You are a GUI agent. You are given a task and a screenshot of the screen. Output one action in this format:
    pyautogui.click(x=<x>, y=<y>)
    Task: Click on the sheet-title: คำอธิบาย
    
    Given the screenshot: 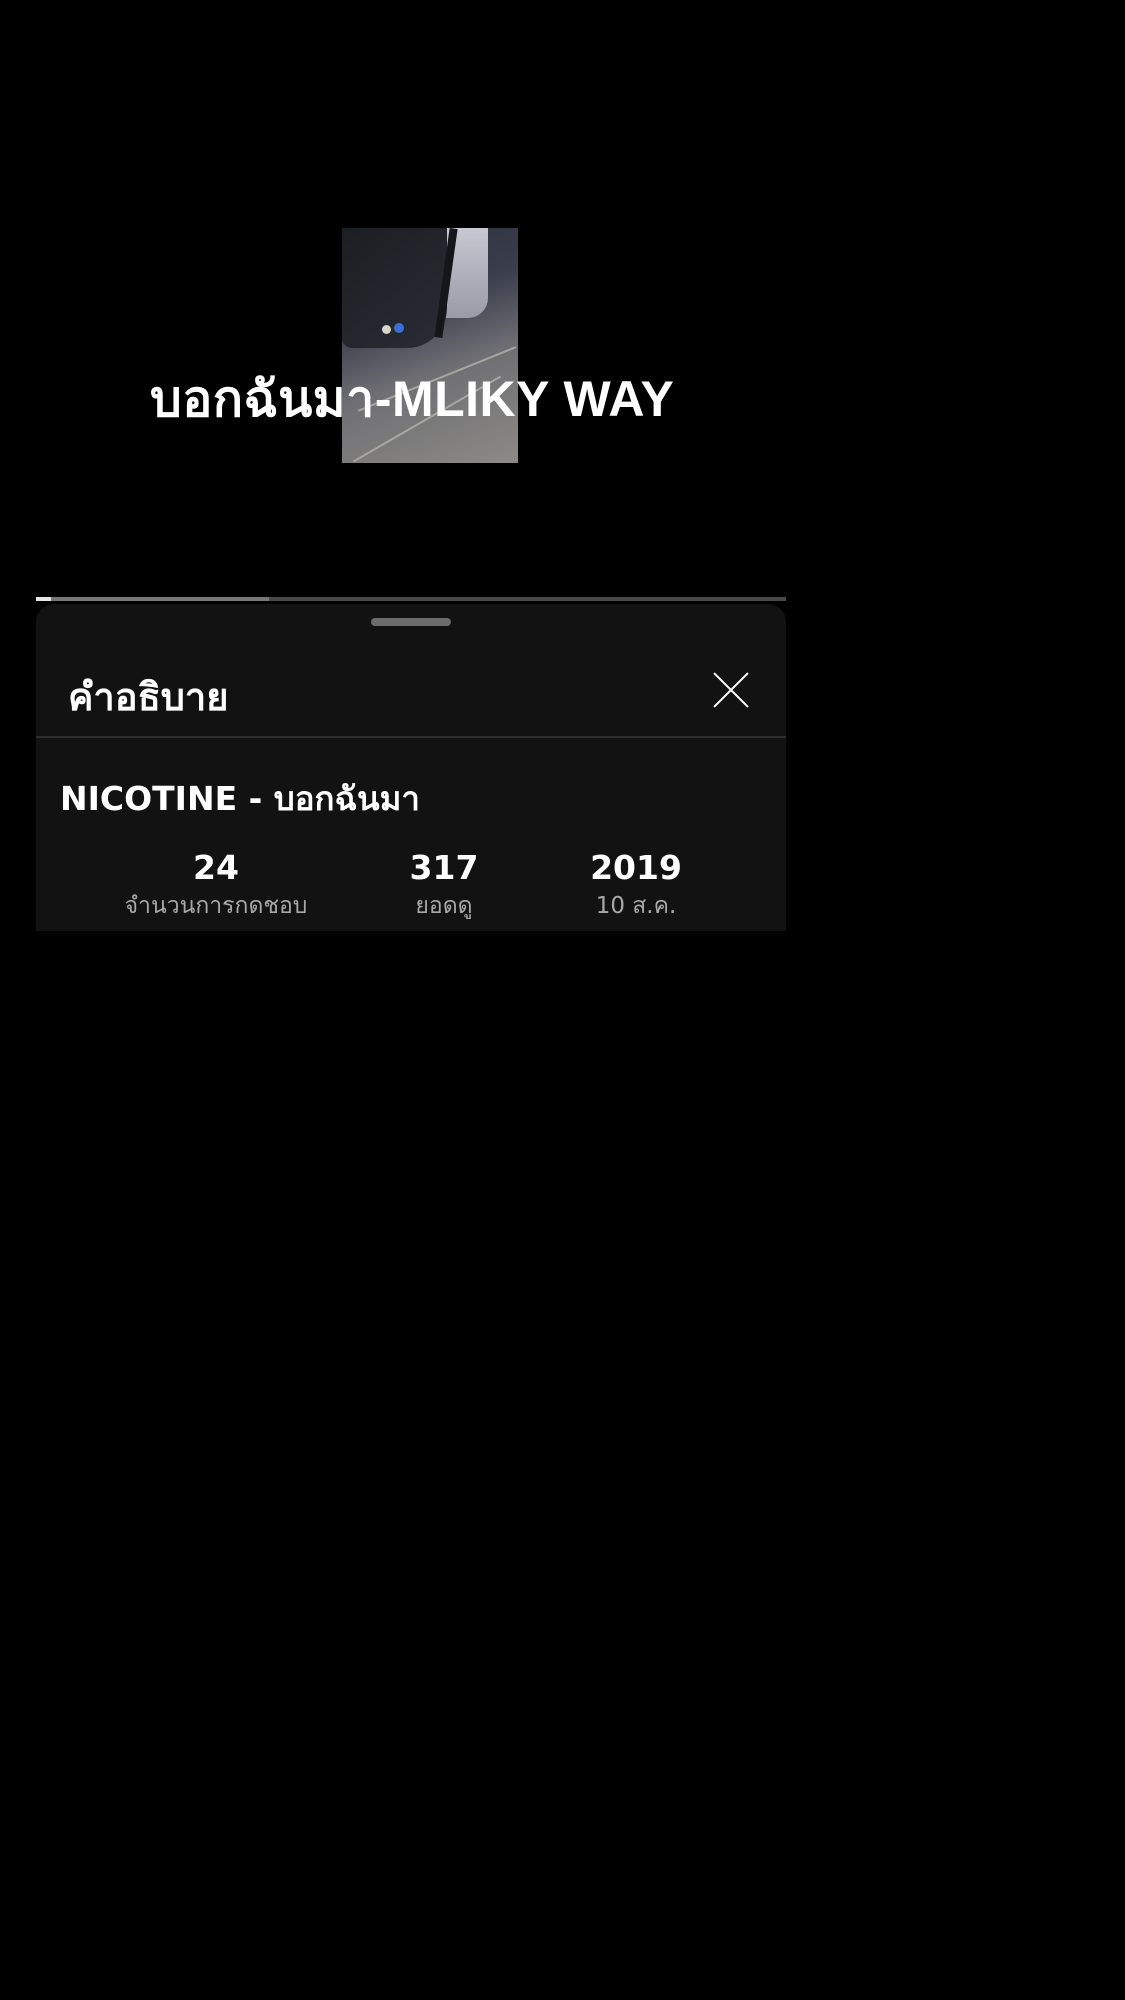 What is the action you would take?
    pyautogui.click(x=148, y=697)
    